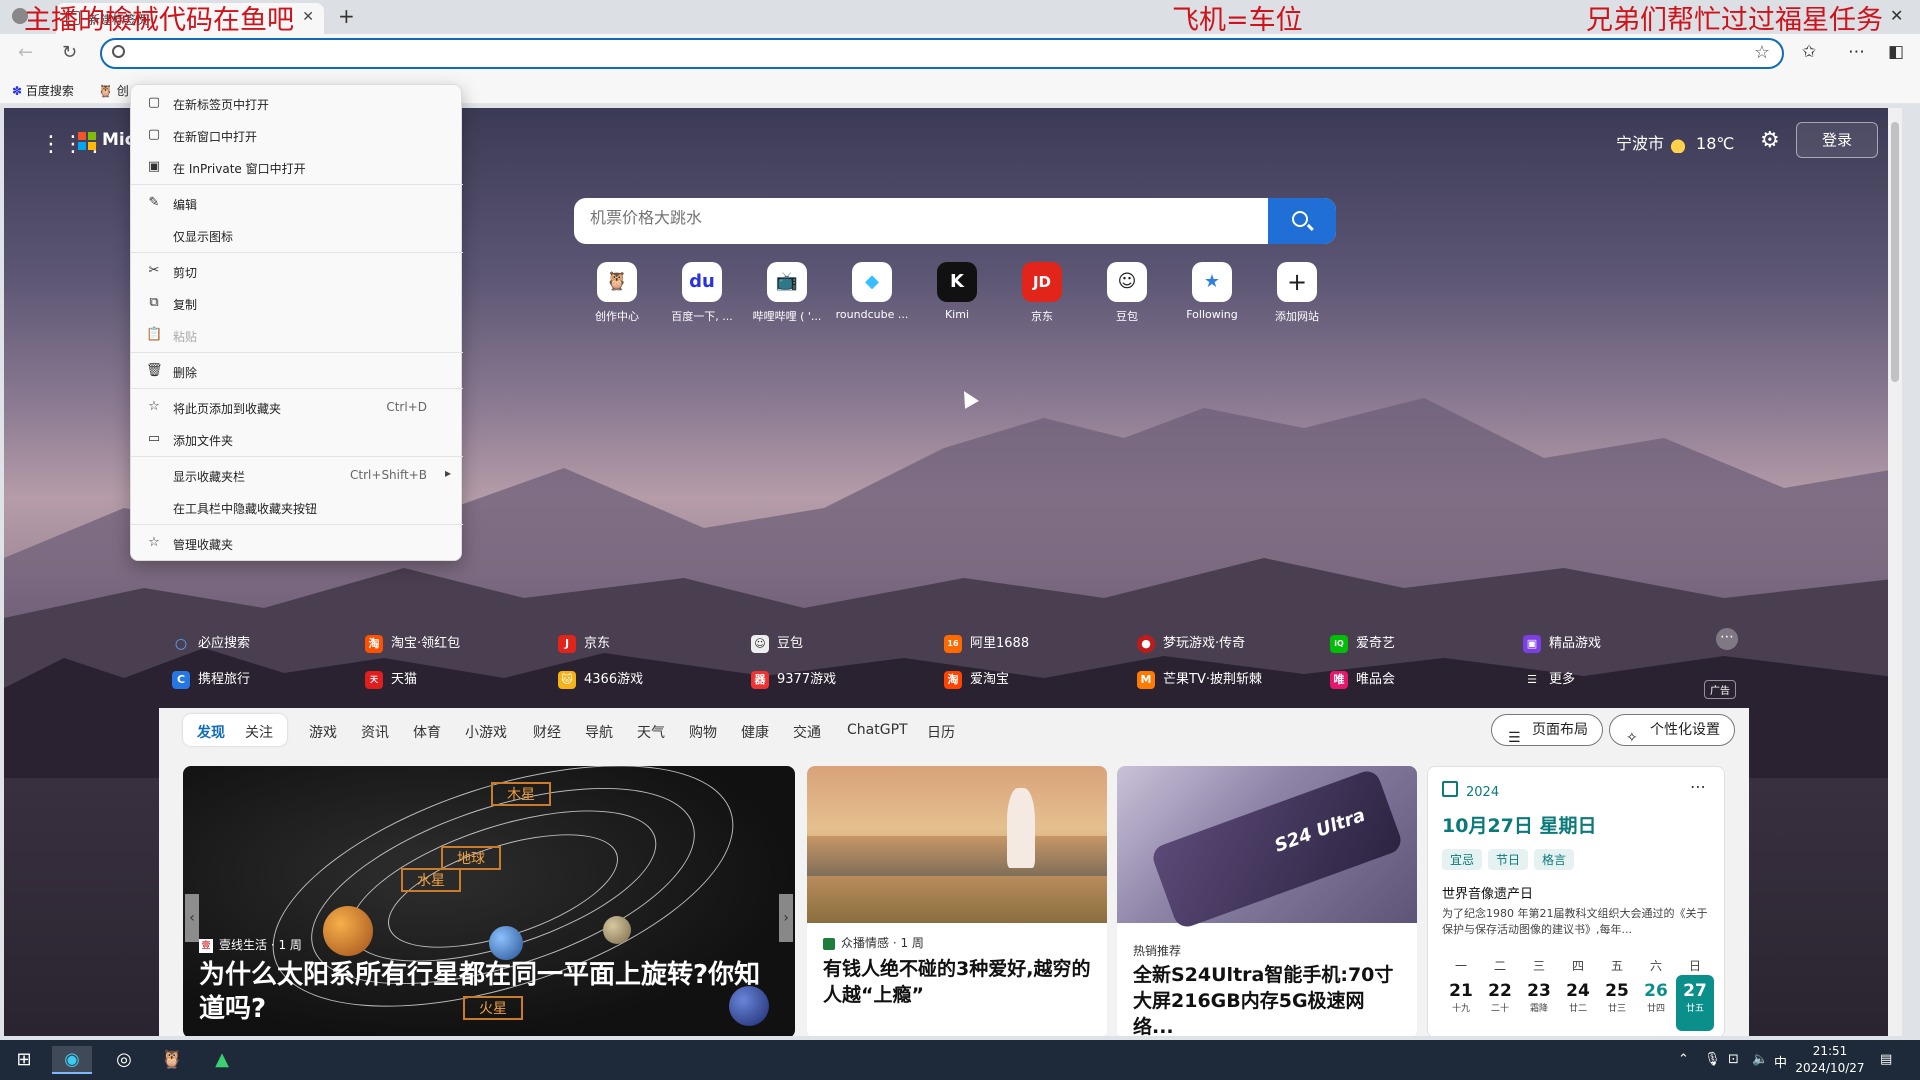 The width and height of the screenshot is (1920, 1080). I want to click on calendar-day: 26 廿四, so click(1656, 997).